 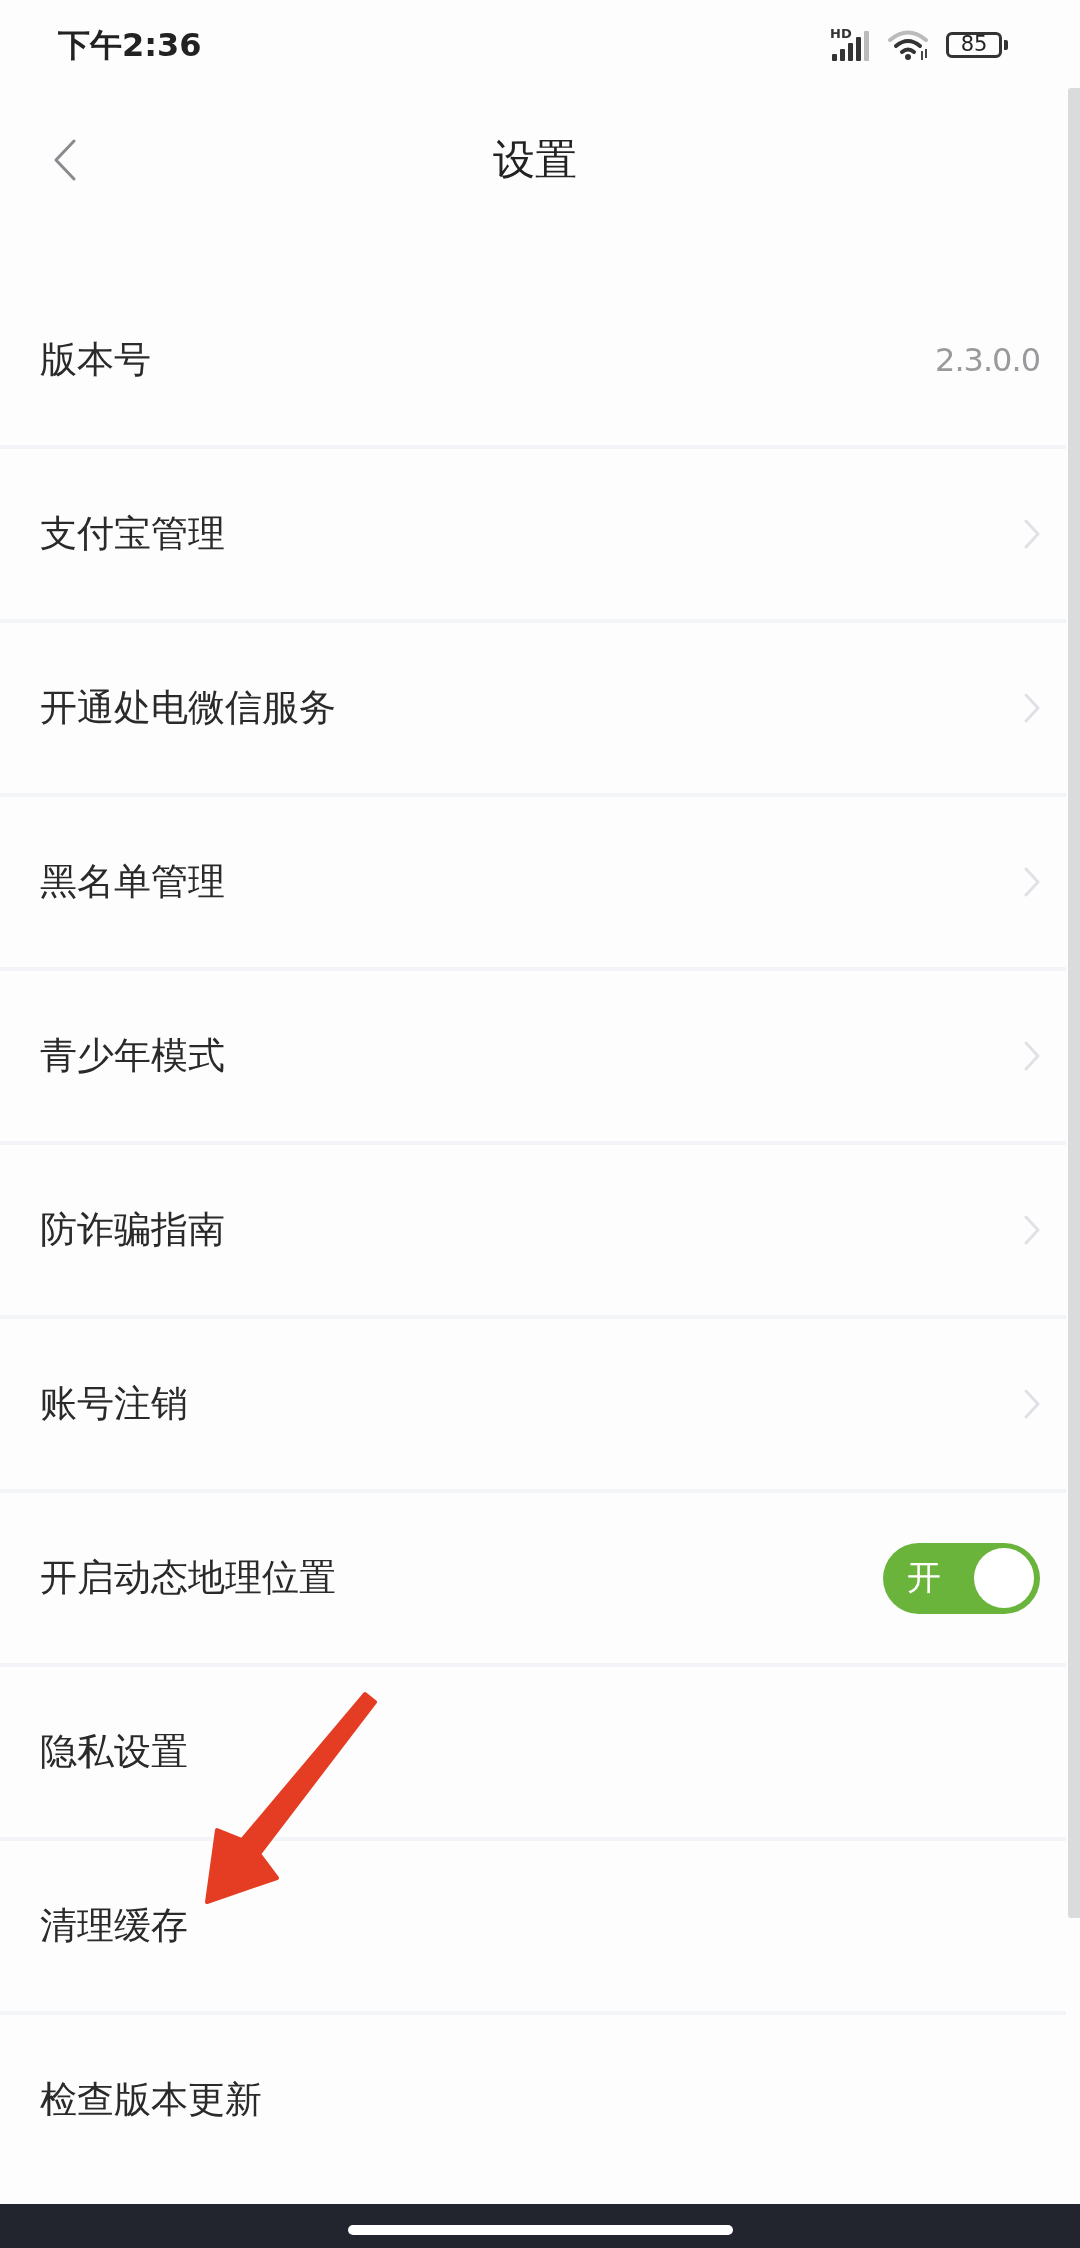 What do you see at coordinates (188, 1578) in the screenshot?
I see `setting-label: 开启动态地理位置` at bounding box center [188, 1578].